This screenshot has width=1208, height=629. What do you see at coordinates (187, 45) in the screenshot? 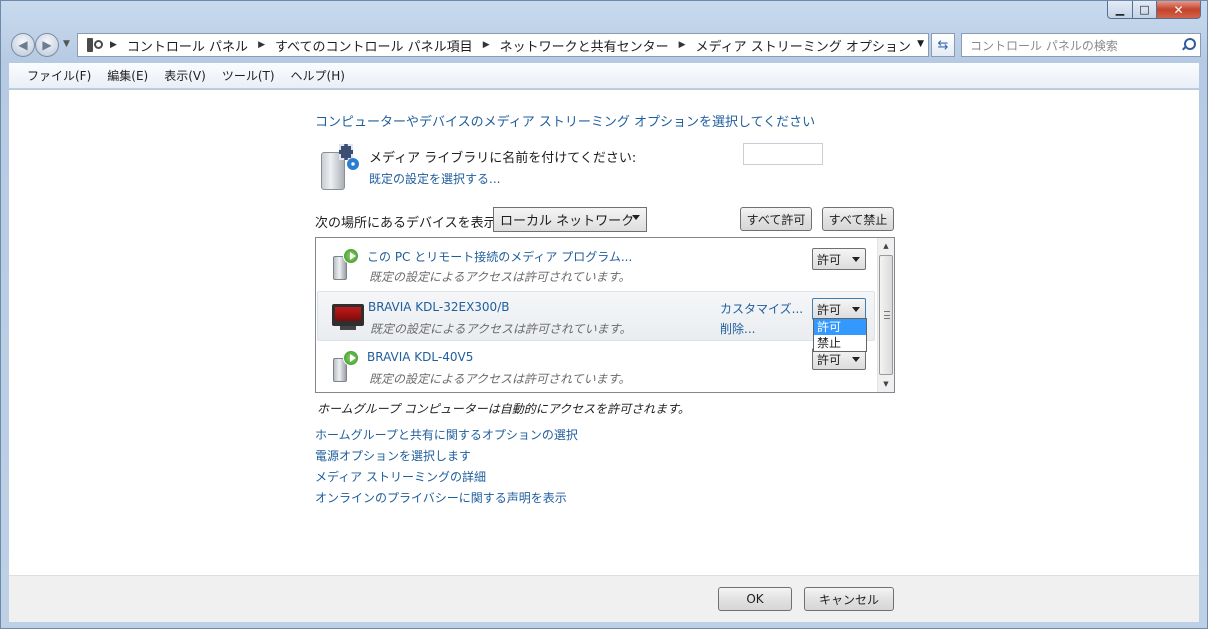
I see `breadcrumb-control-panel: コントロール パネル` at bounding box center [187, 45].